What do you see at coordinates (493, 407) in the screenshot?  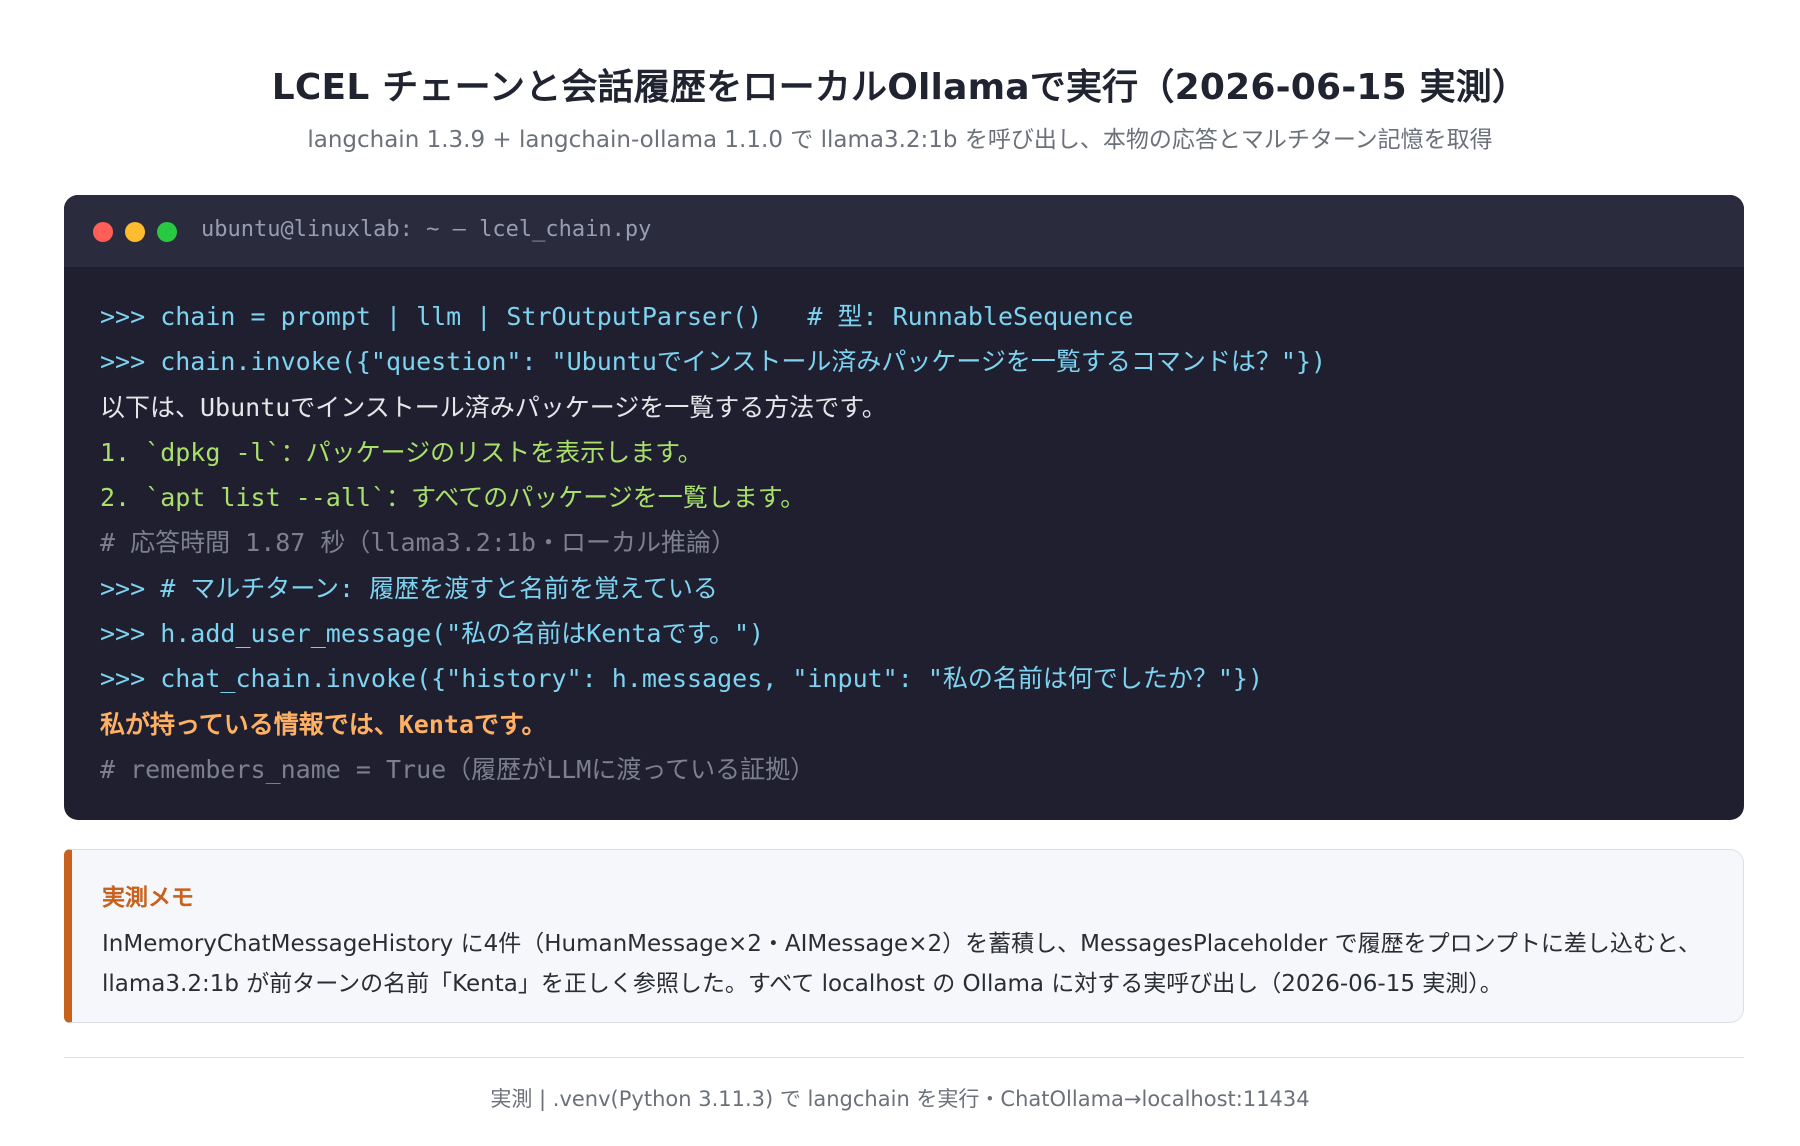 I see `terminal-line: 以下は、Ubuntuでインストール済みパッケージを一覧する方法です。` at bounding box center [493, 407].